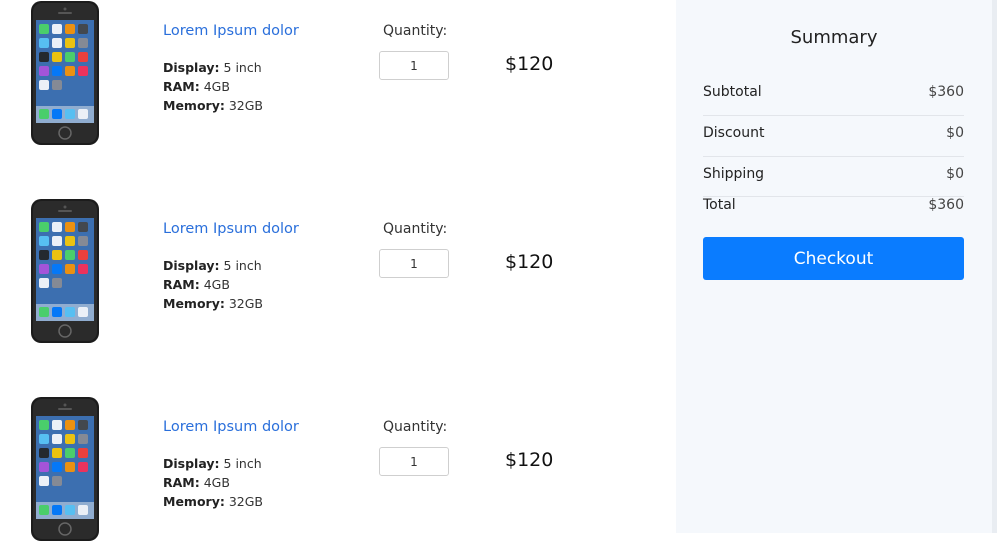 Image resolution: width=997 pixels, height=546 pixels. I want to click on total-value: $360, so click(946, 205).